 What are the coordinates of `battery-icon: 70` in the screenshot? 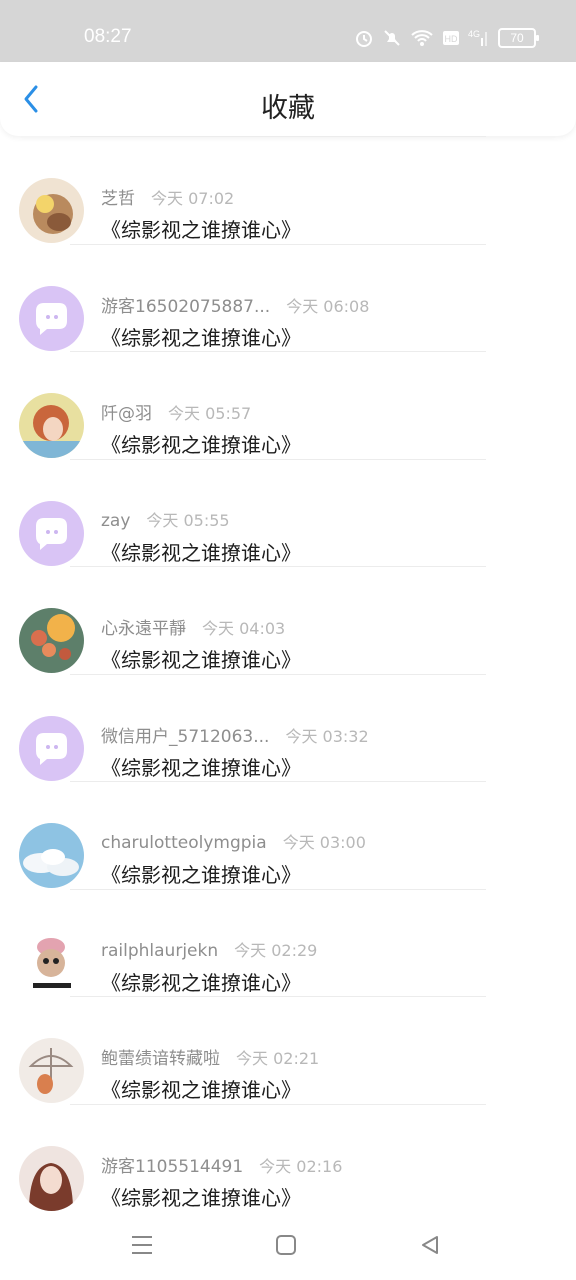 It's located at (518, 38).